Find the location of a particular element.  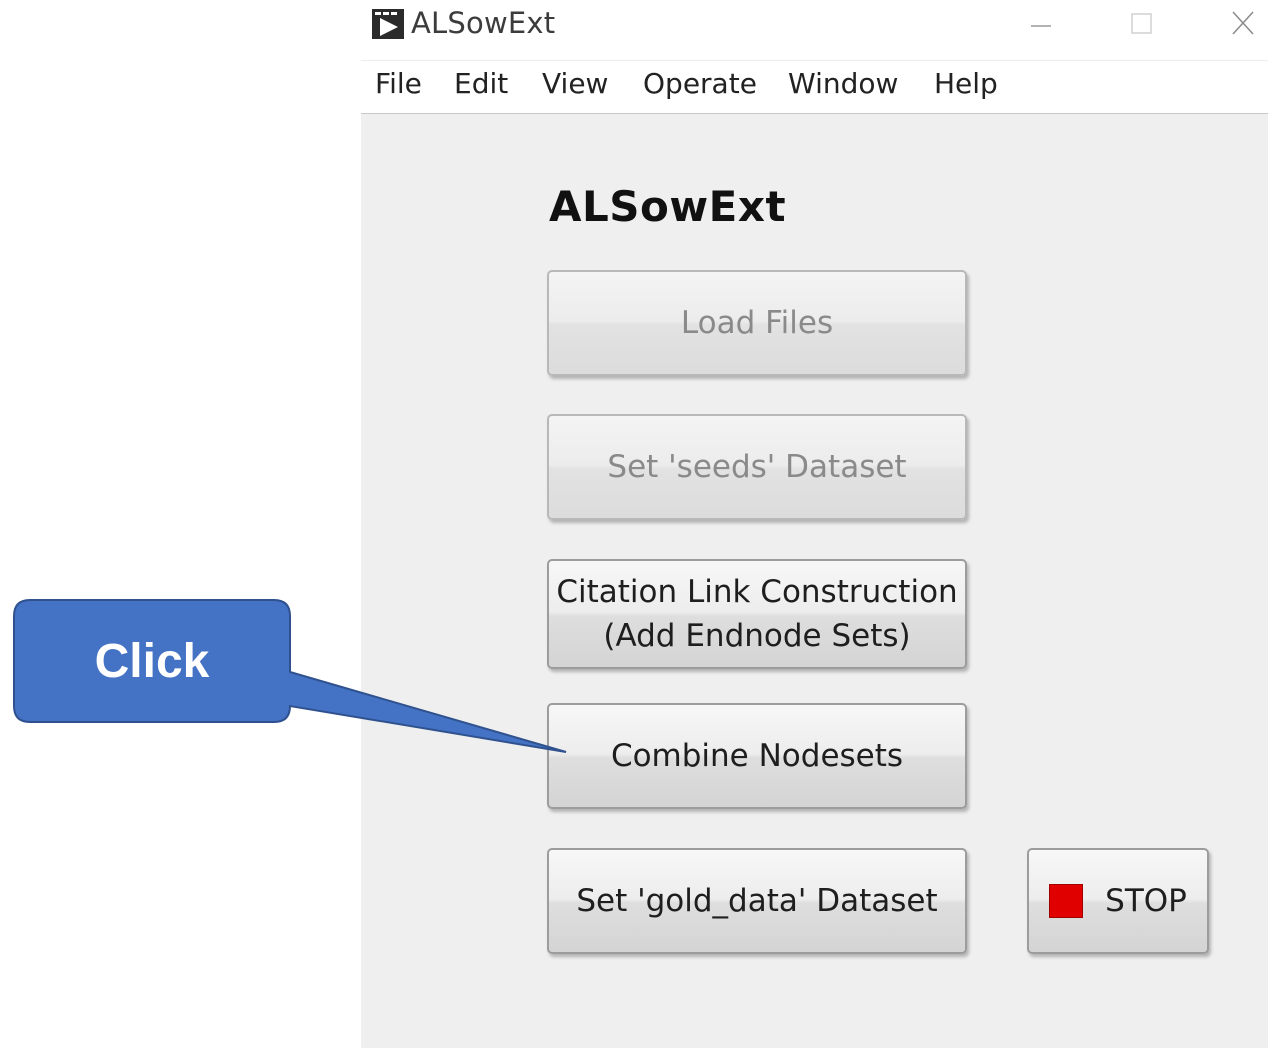

combine-nodesets-button: Combine Nodesets is located at coordinates (757, 756).